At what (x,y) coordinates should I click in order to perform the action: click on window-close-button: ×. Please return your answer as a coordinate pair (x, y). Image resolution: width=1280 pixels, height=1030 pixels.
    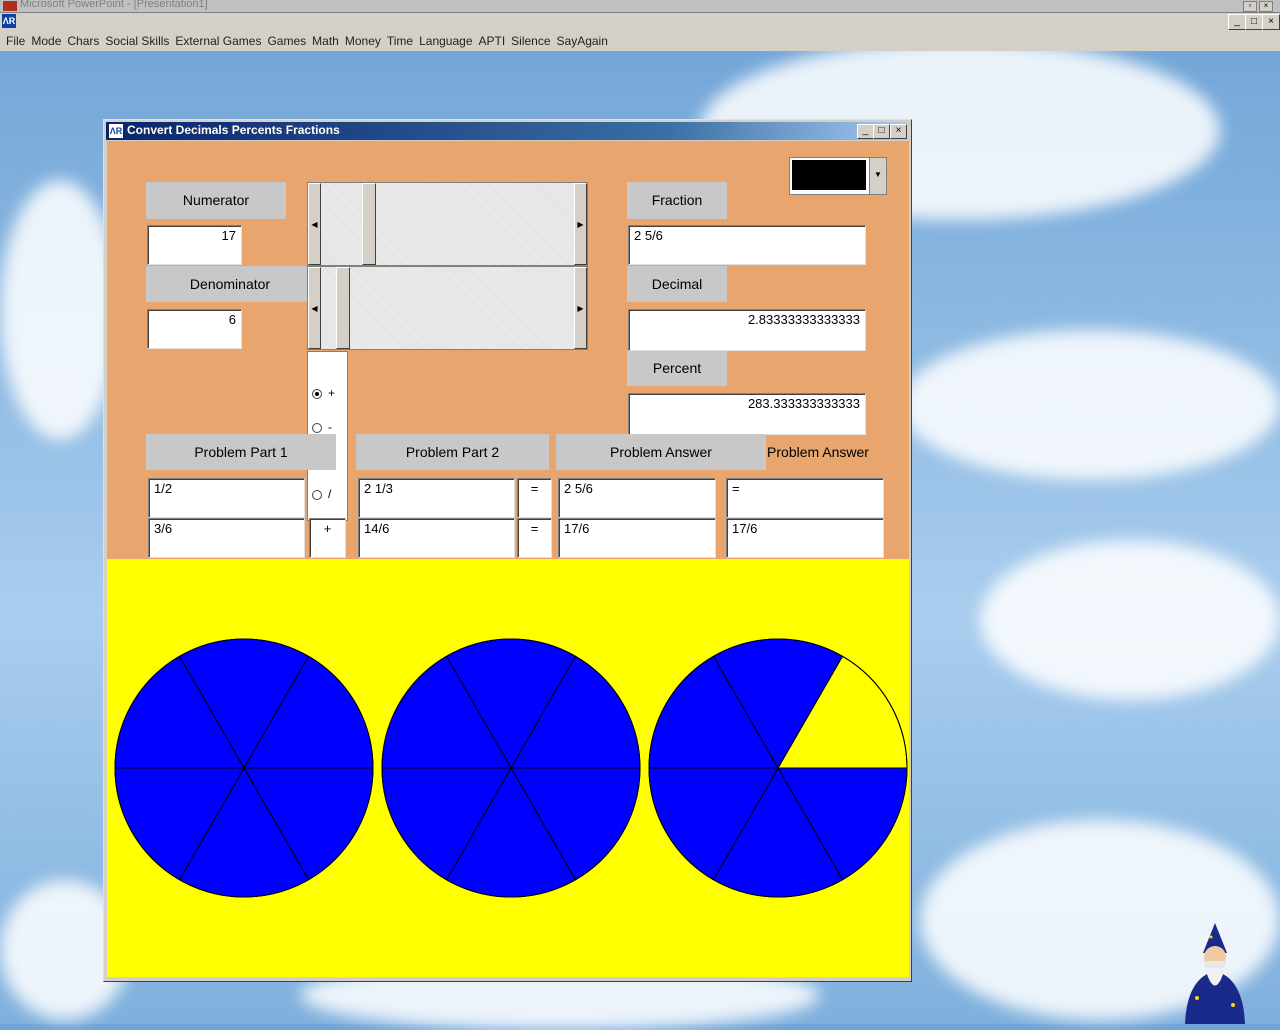
    Looking at the image, I should click on (898, 131).